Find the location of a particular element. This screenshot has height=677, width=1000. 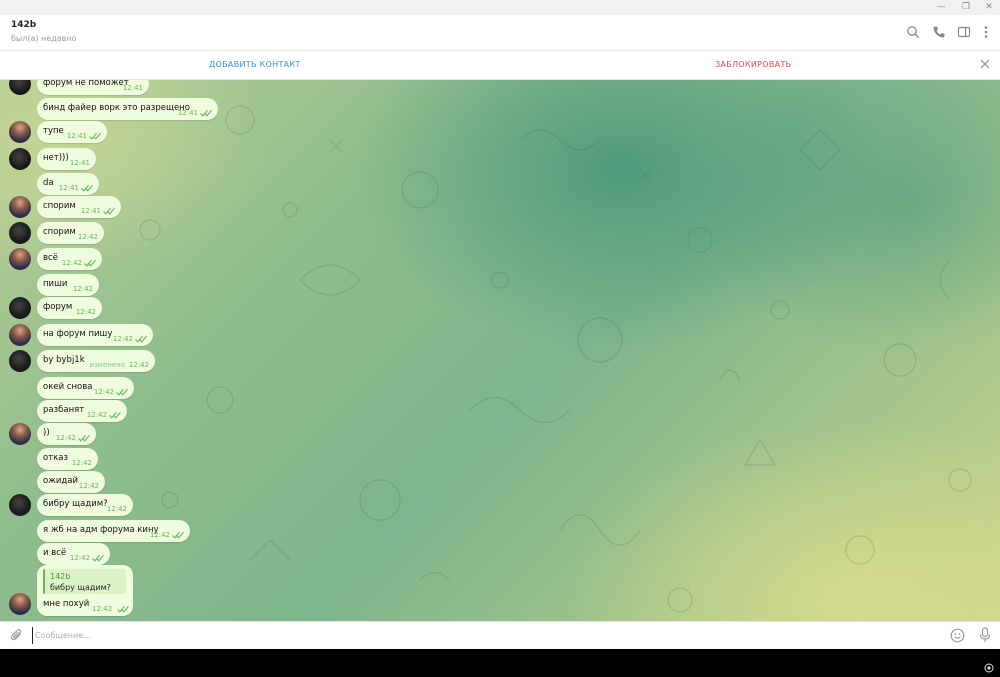

close-window-icon: ✕ is located at coordinates (989, 7).